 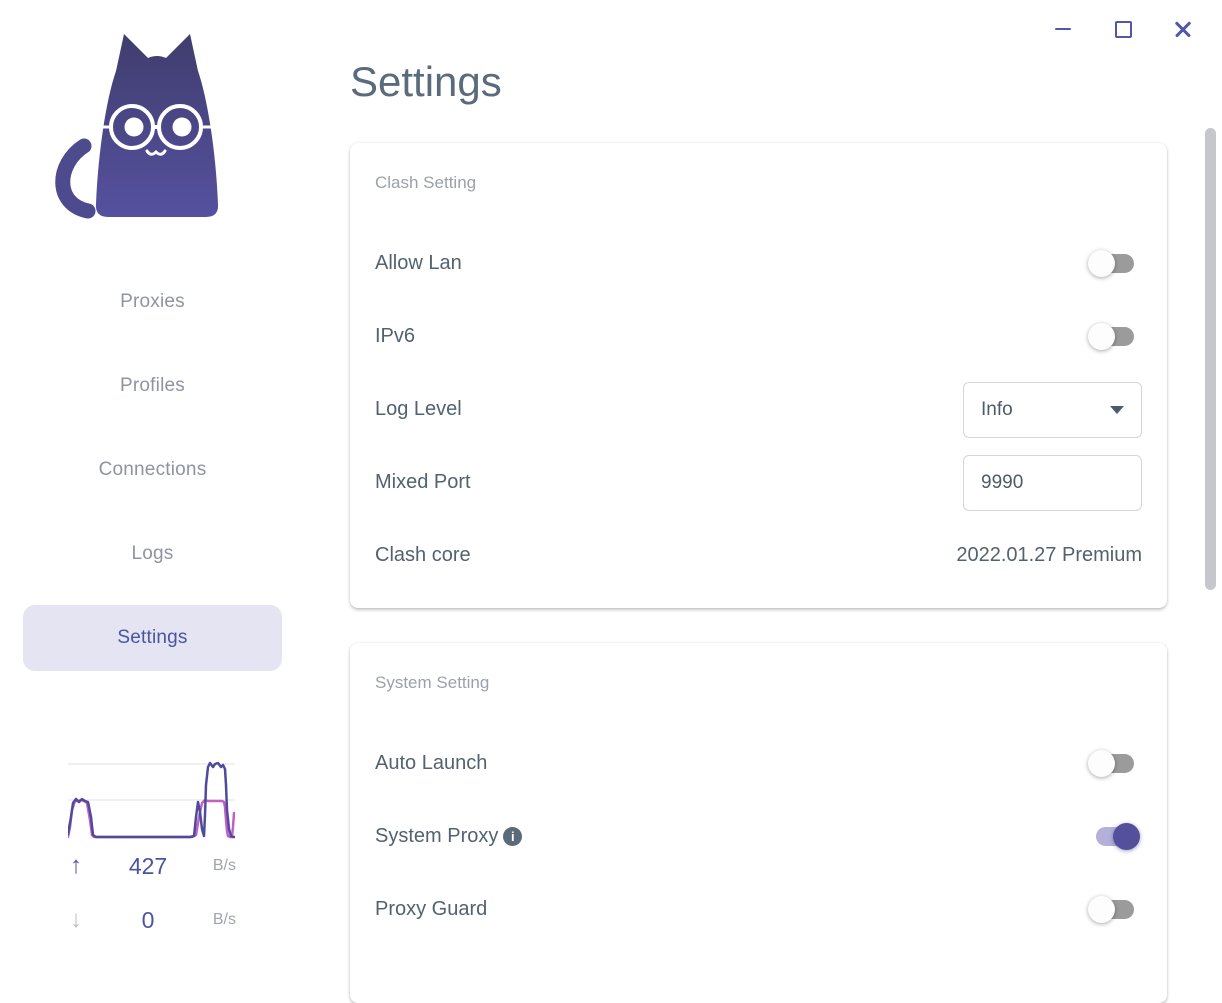 What do you see at coordinates (758, 336) in the screenshot?
I see `setting-row-ipv6: IPv6` at bounding box center [758, 336].